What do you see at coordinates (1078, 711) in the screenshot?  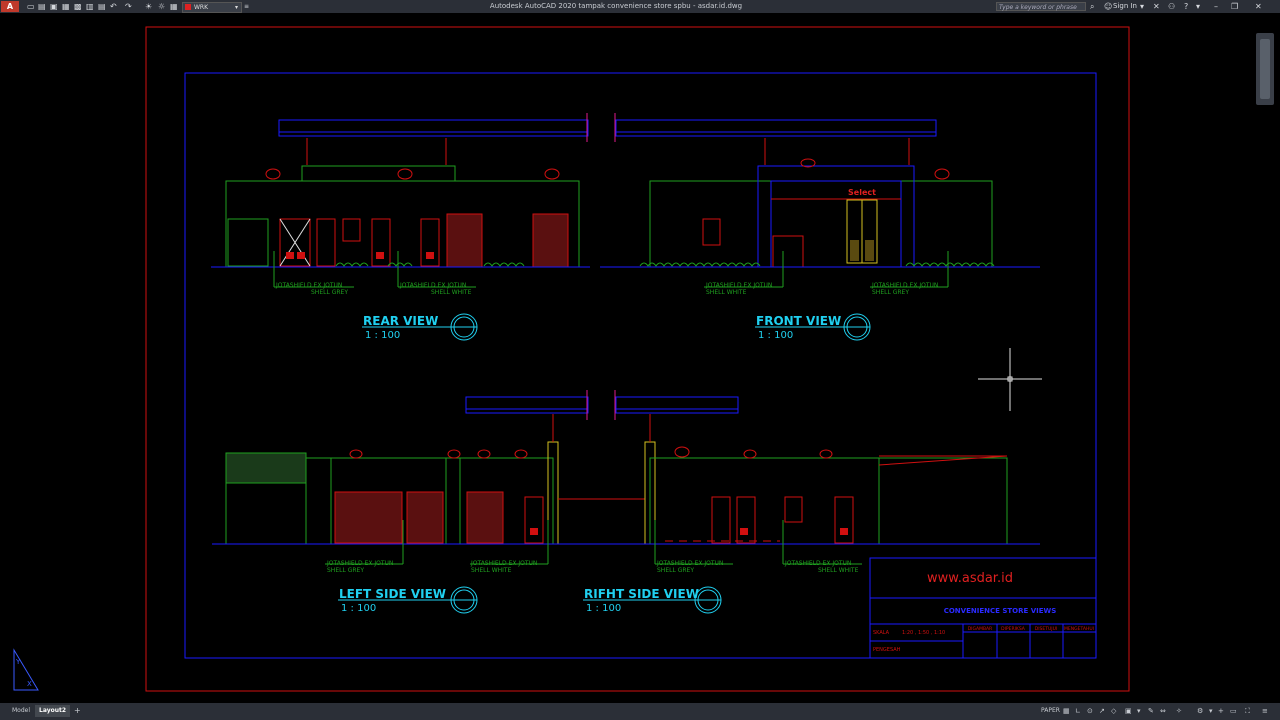 I see `snap-icon: ∟` at bounding box center [1078, 711].